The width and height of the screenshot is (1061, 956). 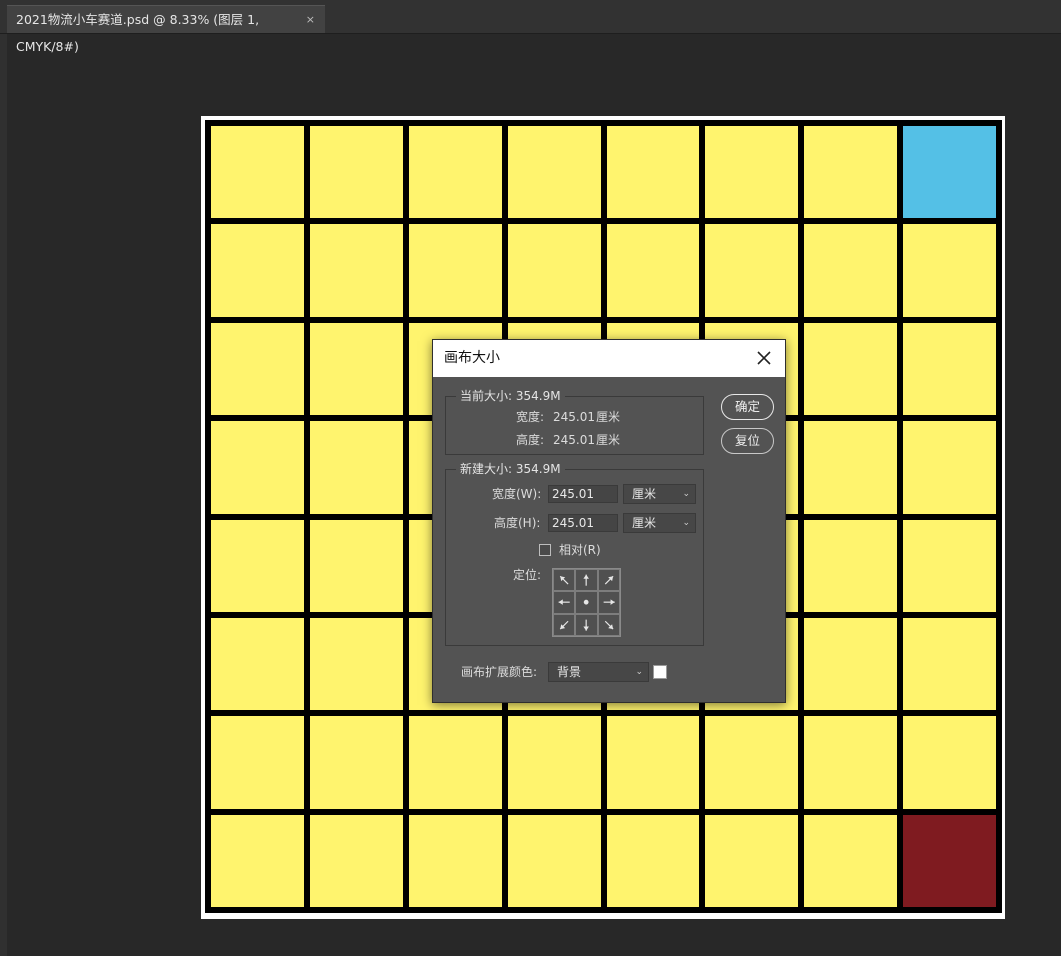 What do you see at coordinates (580, 550) in the screenshot?
I see `relative-label: 相对(R)` at bounding box center [580, 550].